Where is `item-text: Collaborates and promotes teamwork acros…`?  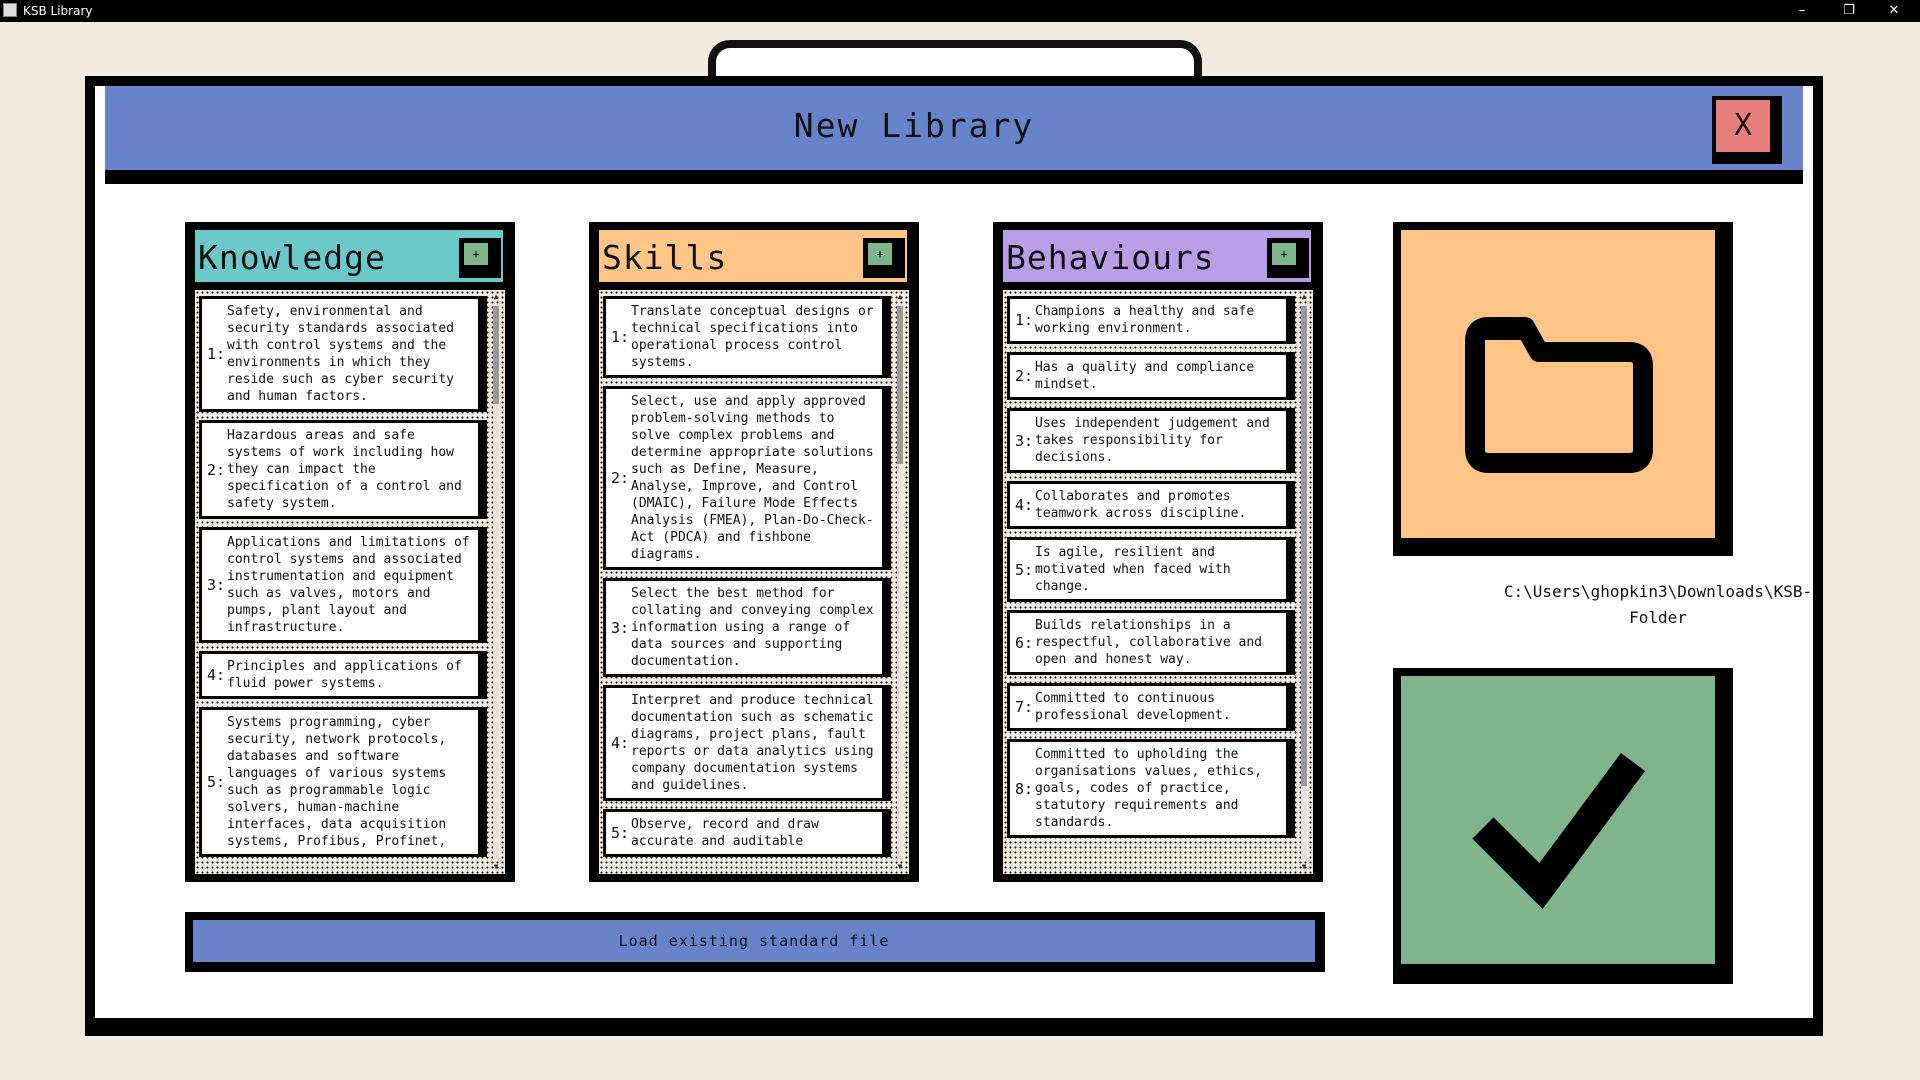 item-text: Collaborates and promotes teamwork acros… is located at coordinates (1141, 505).